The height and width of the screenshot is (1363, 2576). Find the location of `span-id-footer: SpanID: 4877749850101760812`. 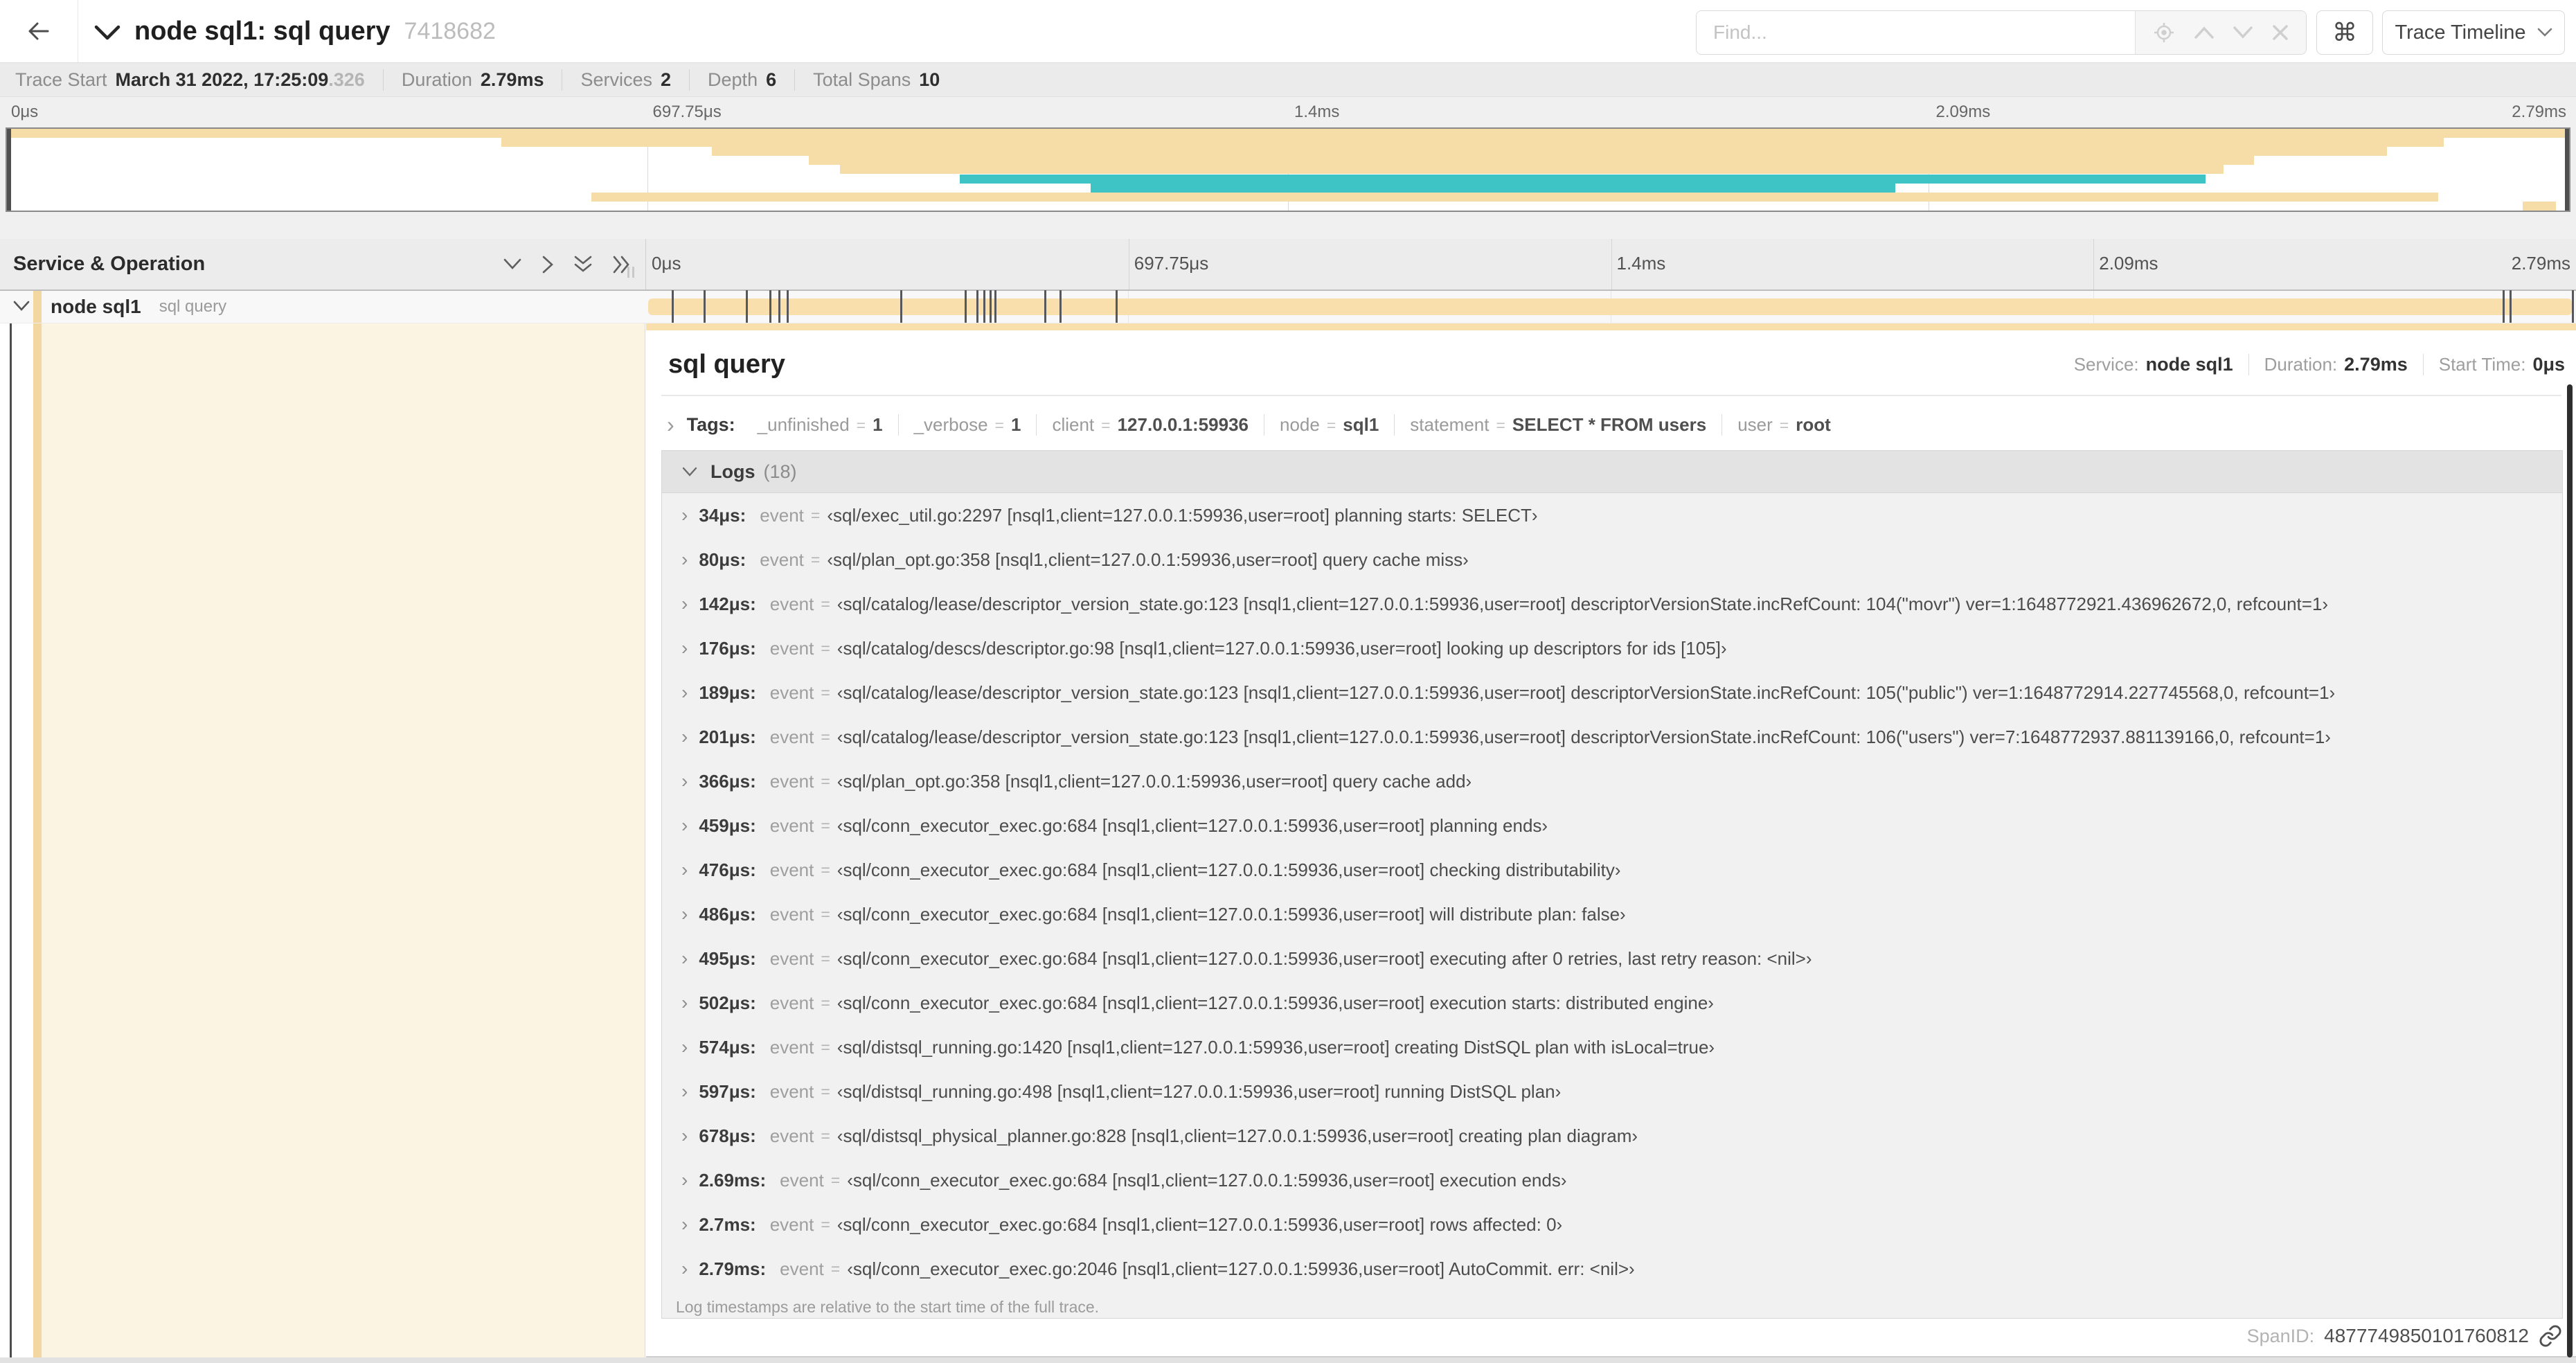

span-id-footer: SpanID: 4877749850101760812 is located at coordinates (2404, 1336).